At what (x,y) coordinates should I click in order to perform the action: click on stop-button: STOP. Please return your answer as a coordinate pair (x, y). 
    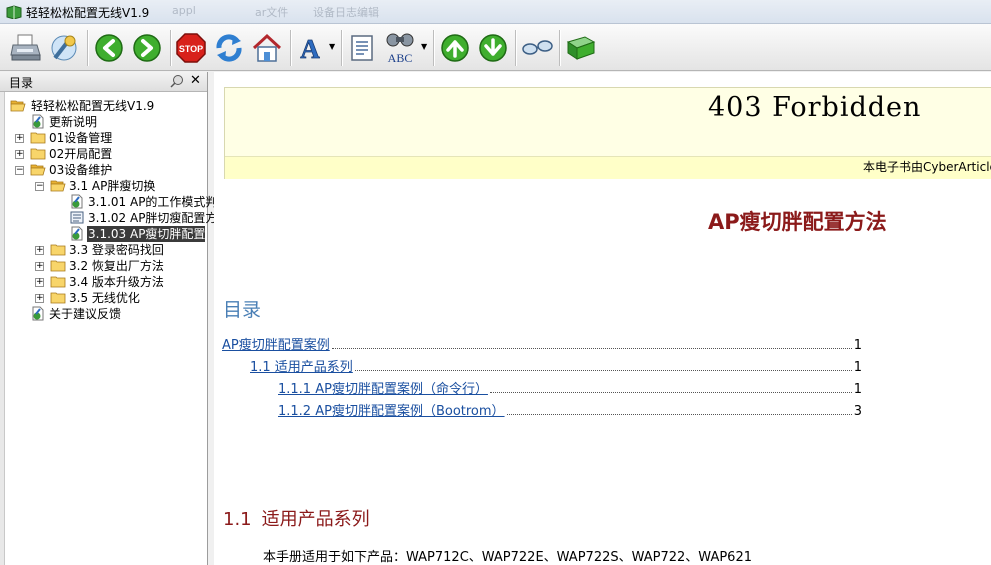
    Looking at the image, I should click on (191, 48).